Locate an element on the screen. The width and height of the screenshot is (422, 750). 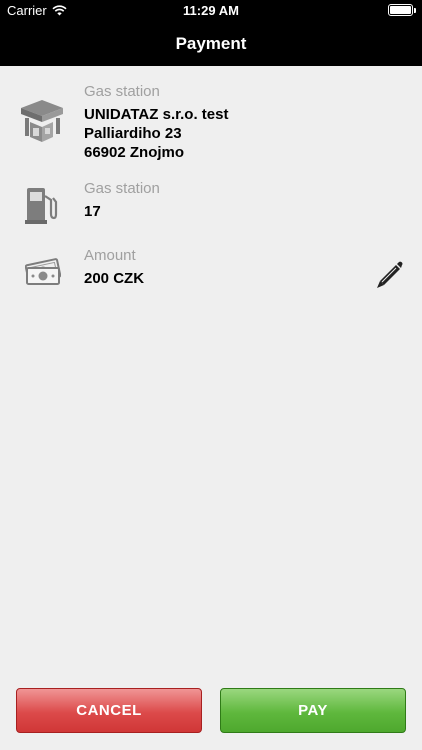
pump-label: Gas station is located at coordinates (122, 188).